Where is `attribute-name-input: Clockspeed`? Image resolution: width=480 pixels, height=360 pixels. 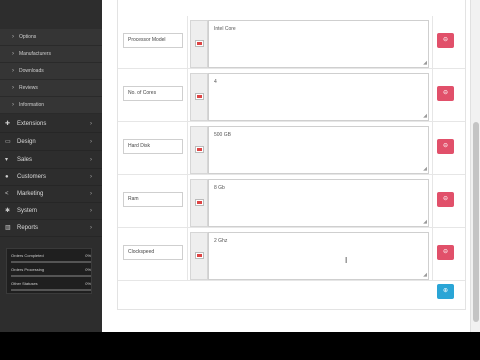 attribute-name-input: Clockspeed is located at coordinates (153, 252).